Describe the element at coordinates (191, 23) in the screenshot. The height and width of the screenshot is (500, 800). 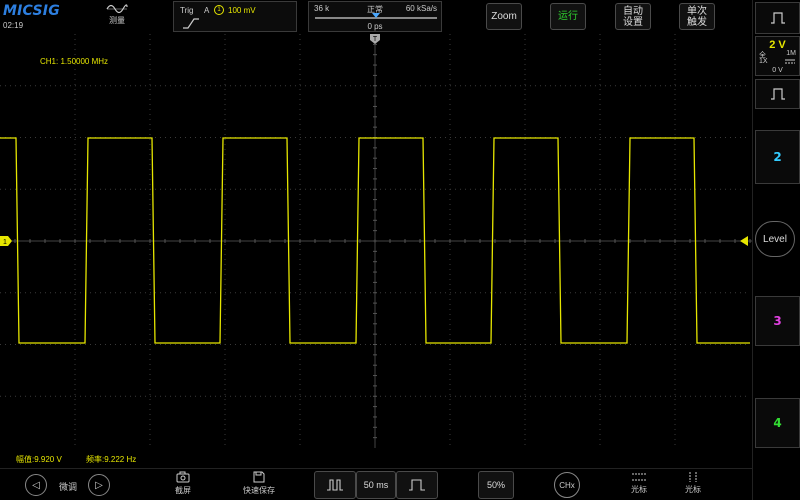
I see `rising-edge-icon` at that location.